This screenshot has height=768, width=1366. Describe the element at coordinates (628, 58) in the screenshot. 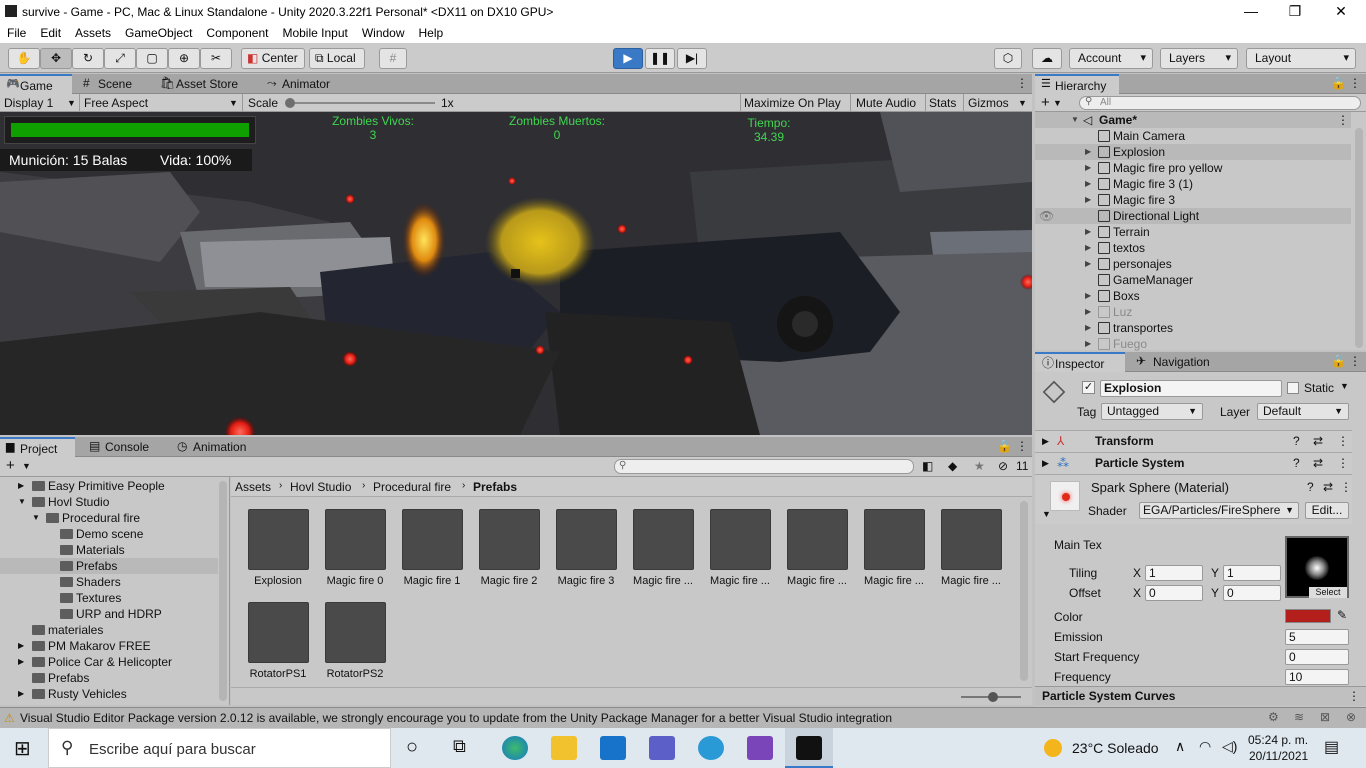

I see `play-button: ▶` at that location.